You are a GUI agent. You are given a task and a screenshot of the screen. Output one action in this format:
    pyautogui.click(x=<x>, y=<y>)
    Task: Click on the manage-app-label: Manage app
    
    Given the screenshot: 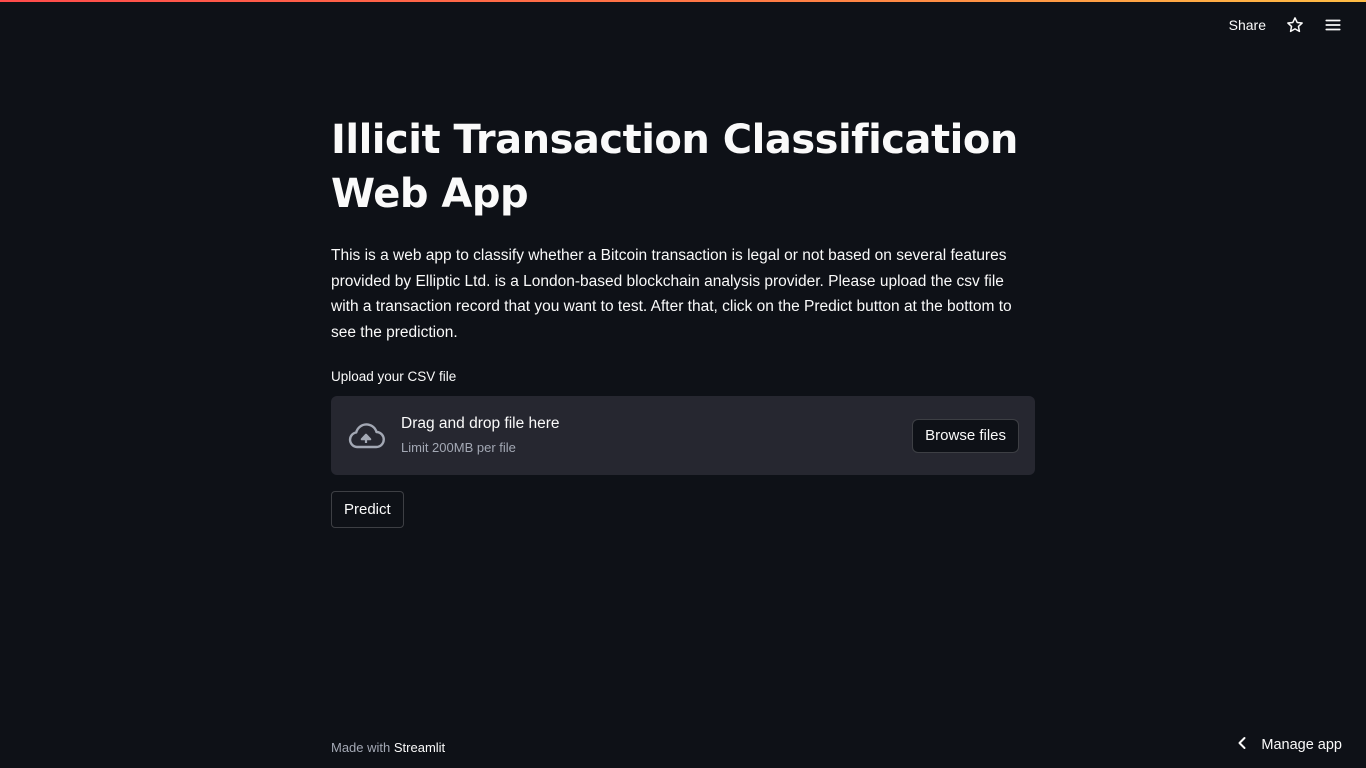 What is the action you would take?
    pyautogui.click(x=1301, y=745)
    